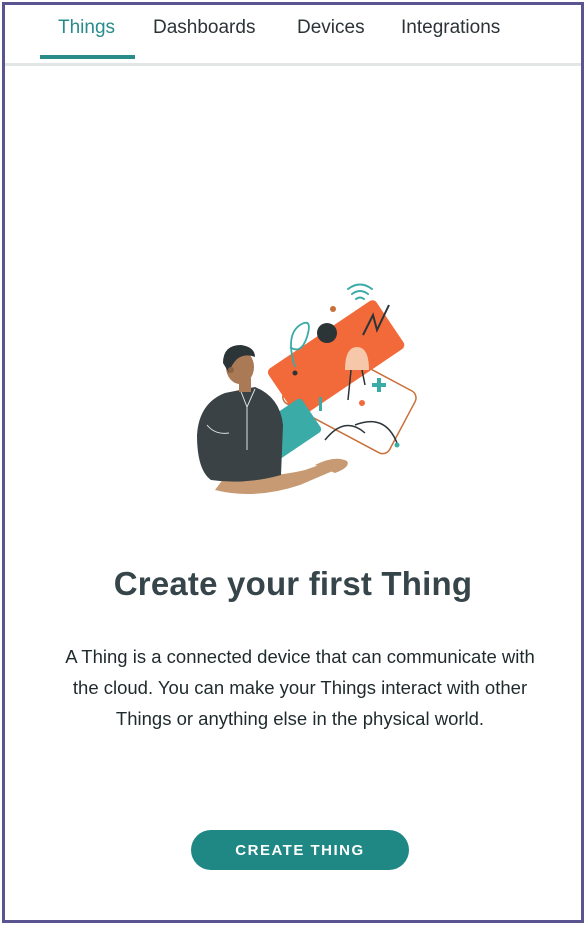 The image size is (588, 925). What do you see at coordinates (86, 32) in the screenshot?
I see `tab-things: Things` at bounding box center [86, 32].